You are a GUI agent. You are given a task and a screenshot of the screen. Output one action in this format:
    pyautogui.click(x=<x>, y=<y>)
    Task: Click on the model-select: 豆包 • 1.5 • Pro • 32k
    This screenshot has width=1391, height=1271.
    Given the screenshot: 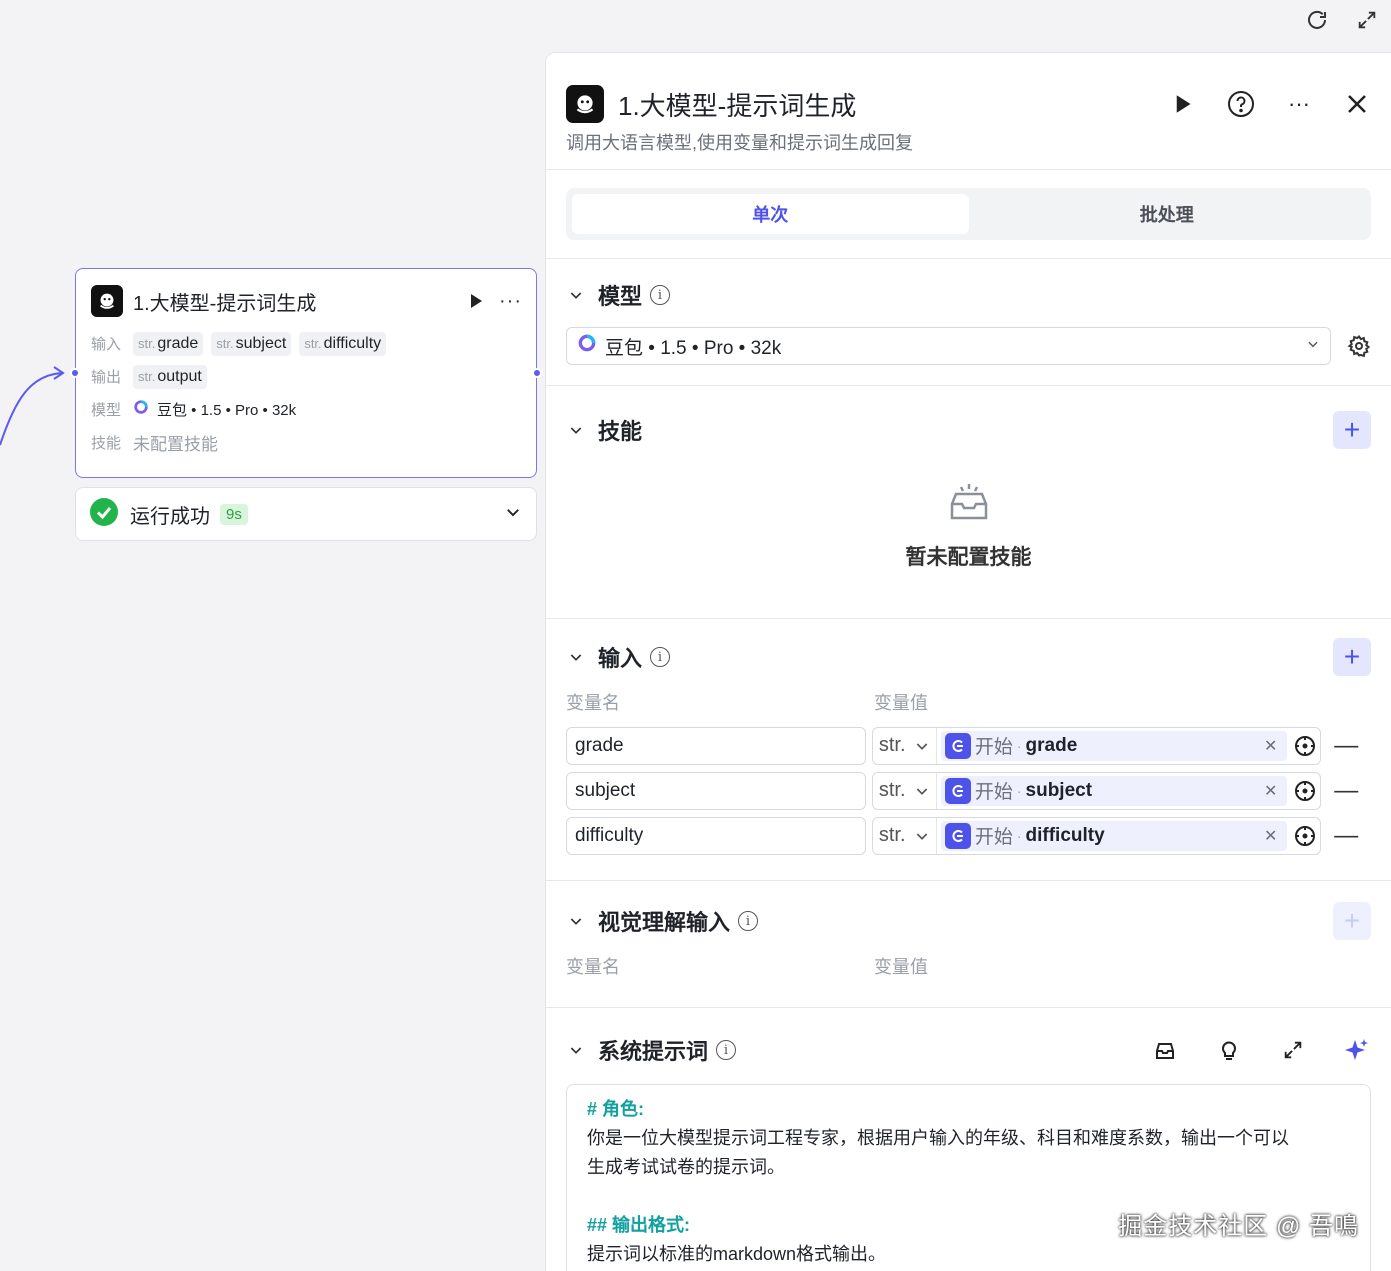 What is the action you would take?
    pyautogui.click(x=948, y=346)
    